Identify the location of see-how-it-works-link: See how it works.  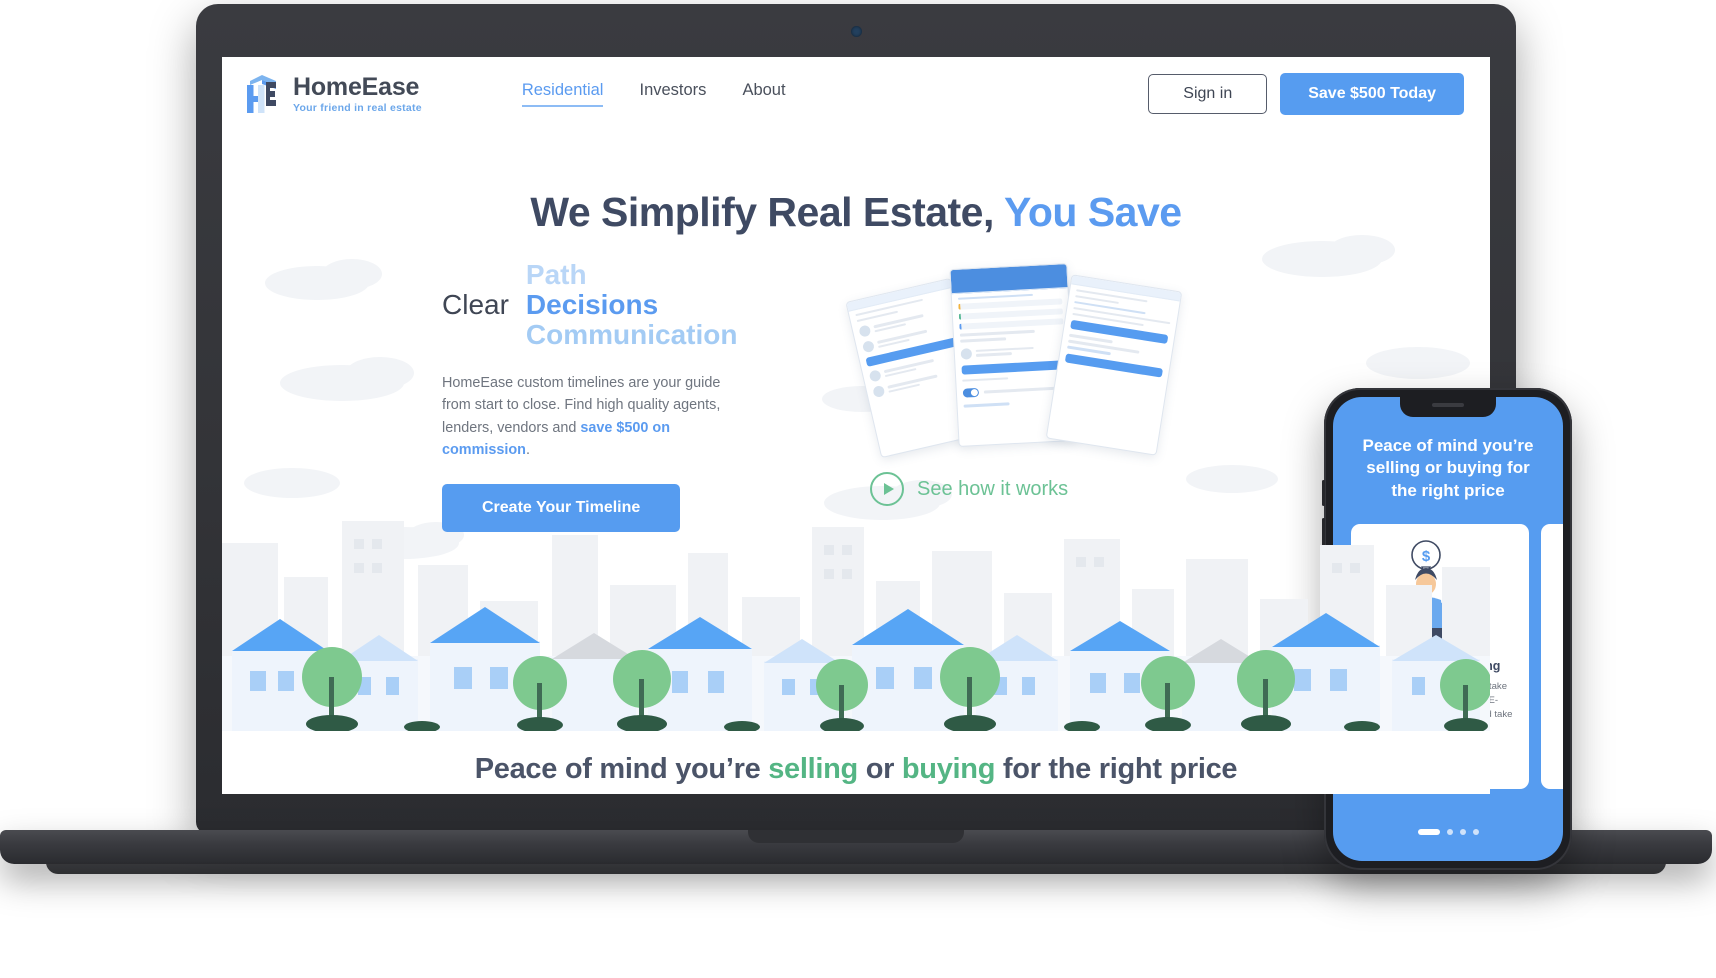
(969, 489).